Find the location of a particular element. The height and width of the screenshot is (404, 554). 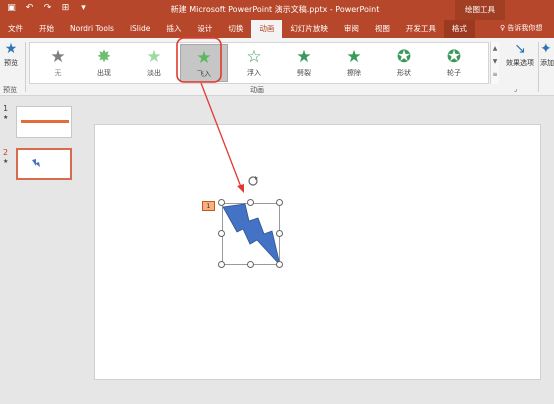

animation-float-in: ☆ 浮入 is located at coordinates (254, 63).